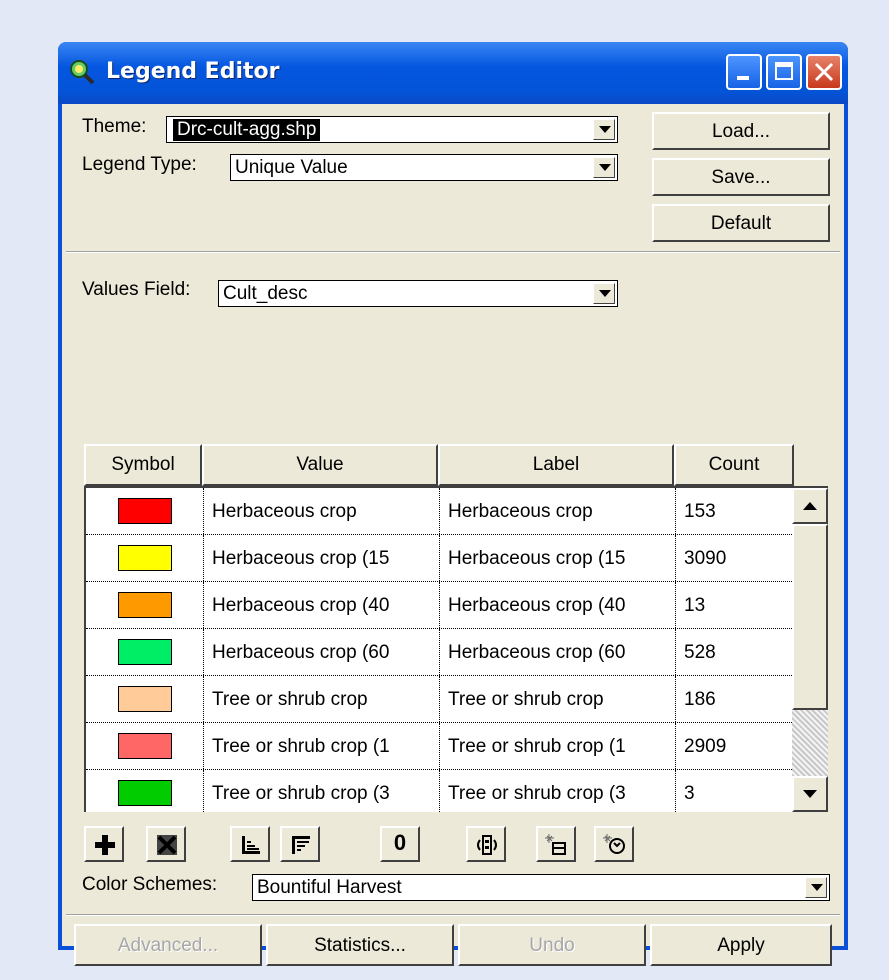 The height and width of the screenshot is (980, 889). I want to click on close-icon, so click(824, 72).